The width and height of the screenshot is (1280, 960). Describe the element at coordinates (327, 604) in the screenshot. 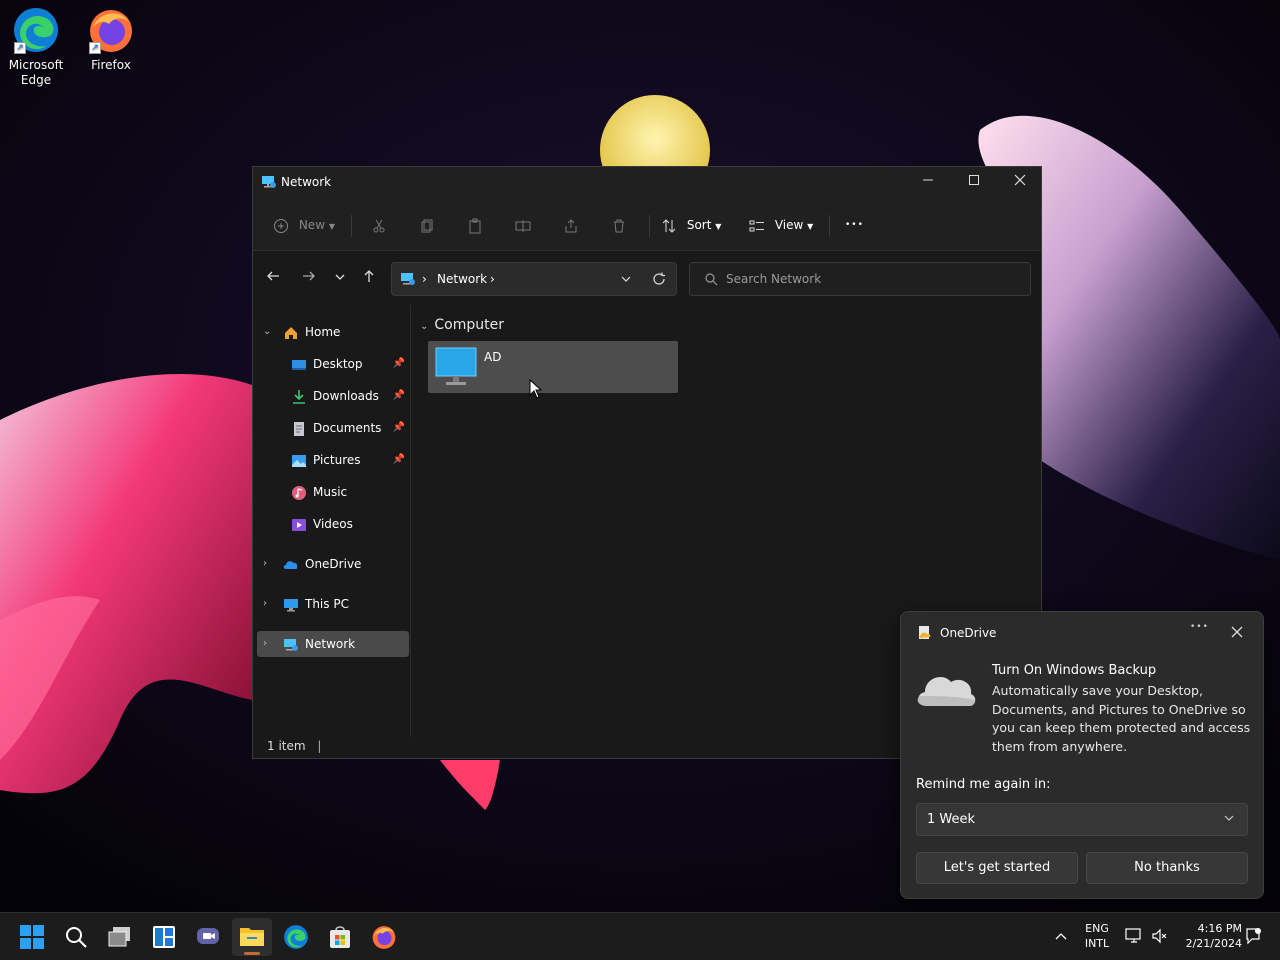

I see `sidebar-item-label: This PC` at that location.